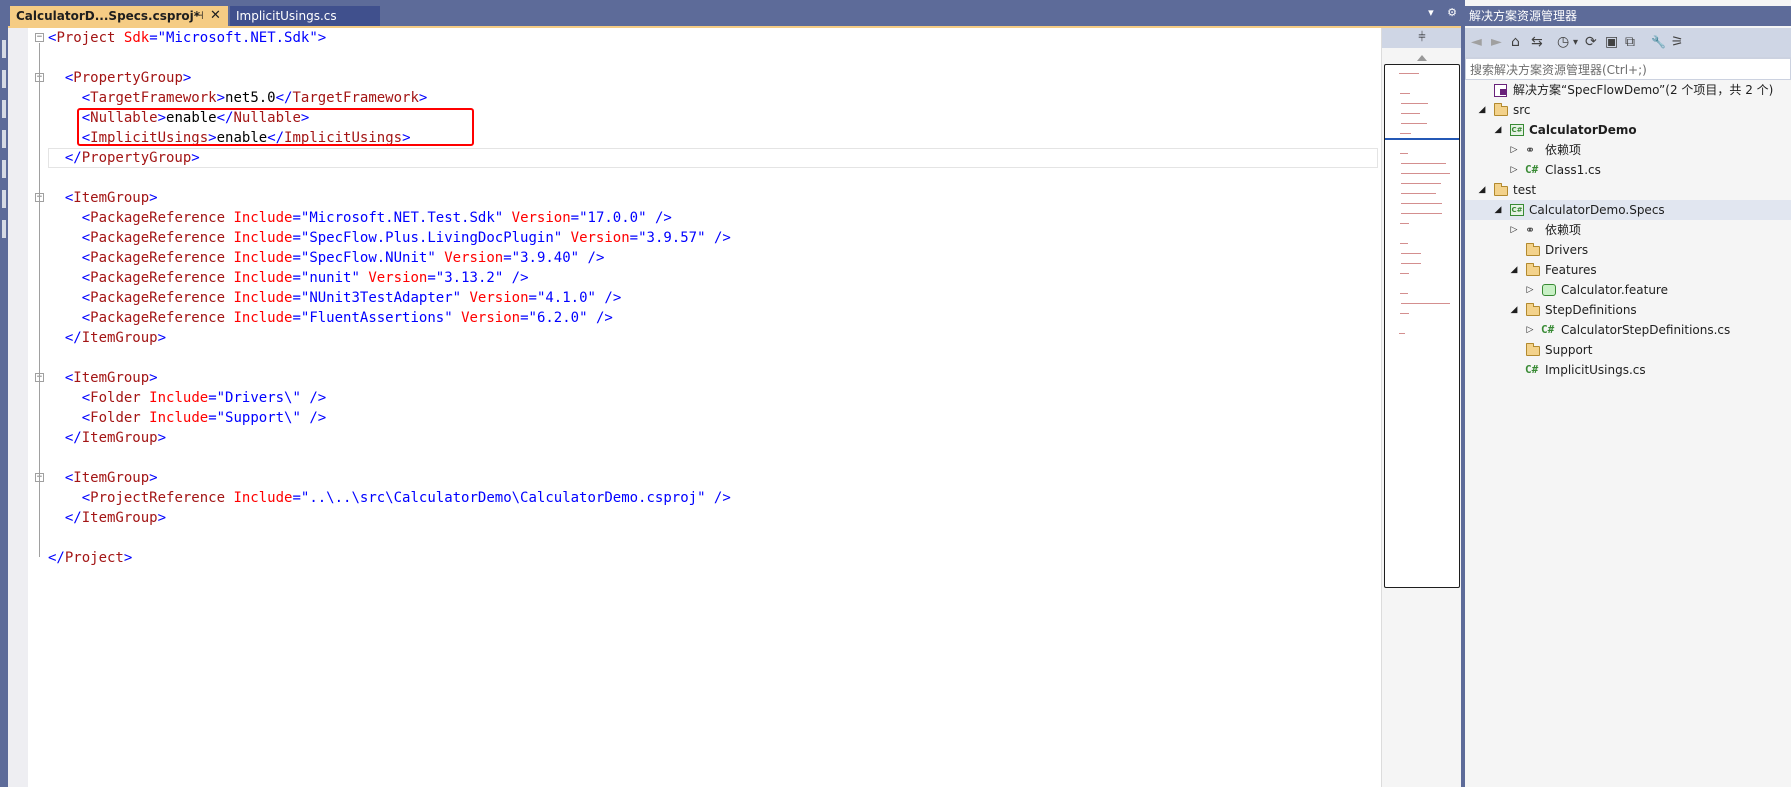 The width and height of the screenshot is (1791, 787). What do you see at coordinates (1658, 42) in the screenshot?
I see `wrench-icon: 🔧` at bounding box center [1658, 42].